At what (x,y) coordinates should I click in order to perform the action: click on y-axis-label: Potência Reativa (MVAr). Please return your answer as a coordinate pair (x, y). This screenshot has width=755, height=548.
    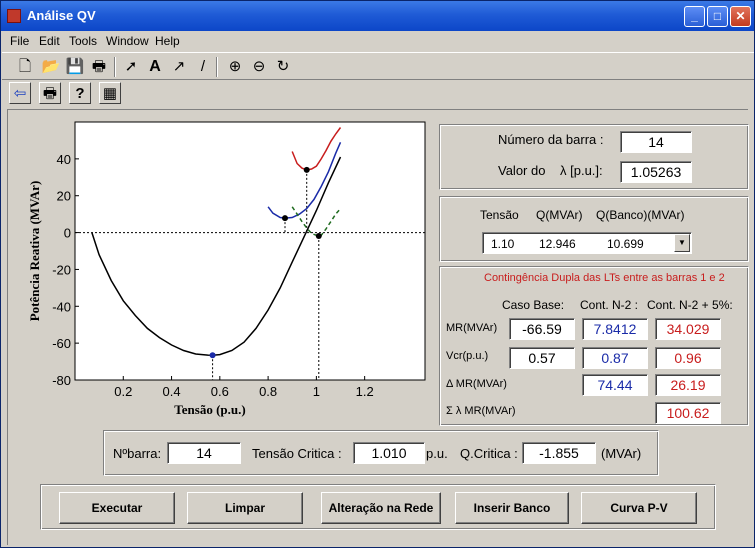
    Looking at the image, I should click on (34, 251).